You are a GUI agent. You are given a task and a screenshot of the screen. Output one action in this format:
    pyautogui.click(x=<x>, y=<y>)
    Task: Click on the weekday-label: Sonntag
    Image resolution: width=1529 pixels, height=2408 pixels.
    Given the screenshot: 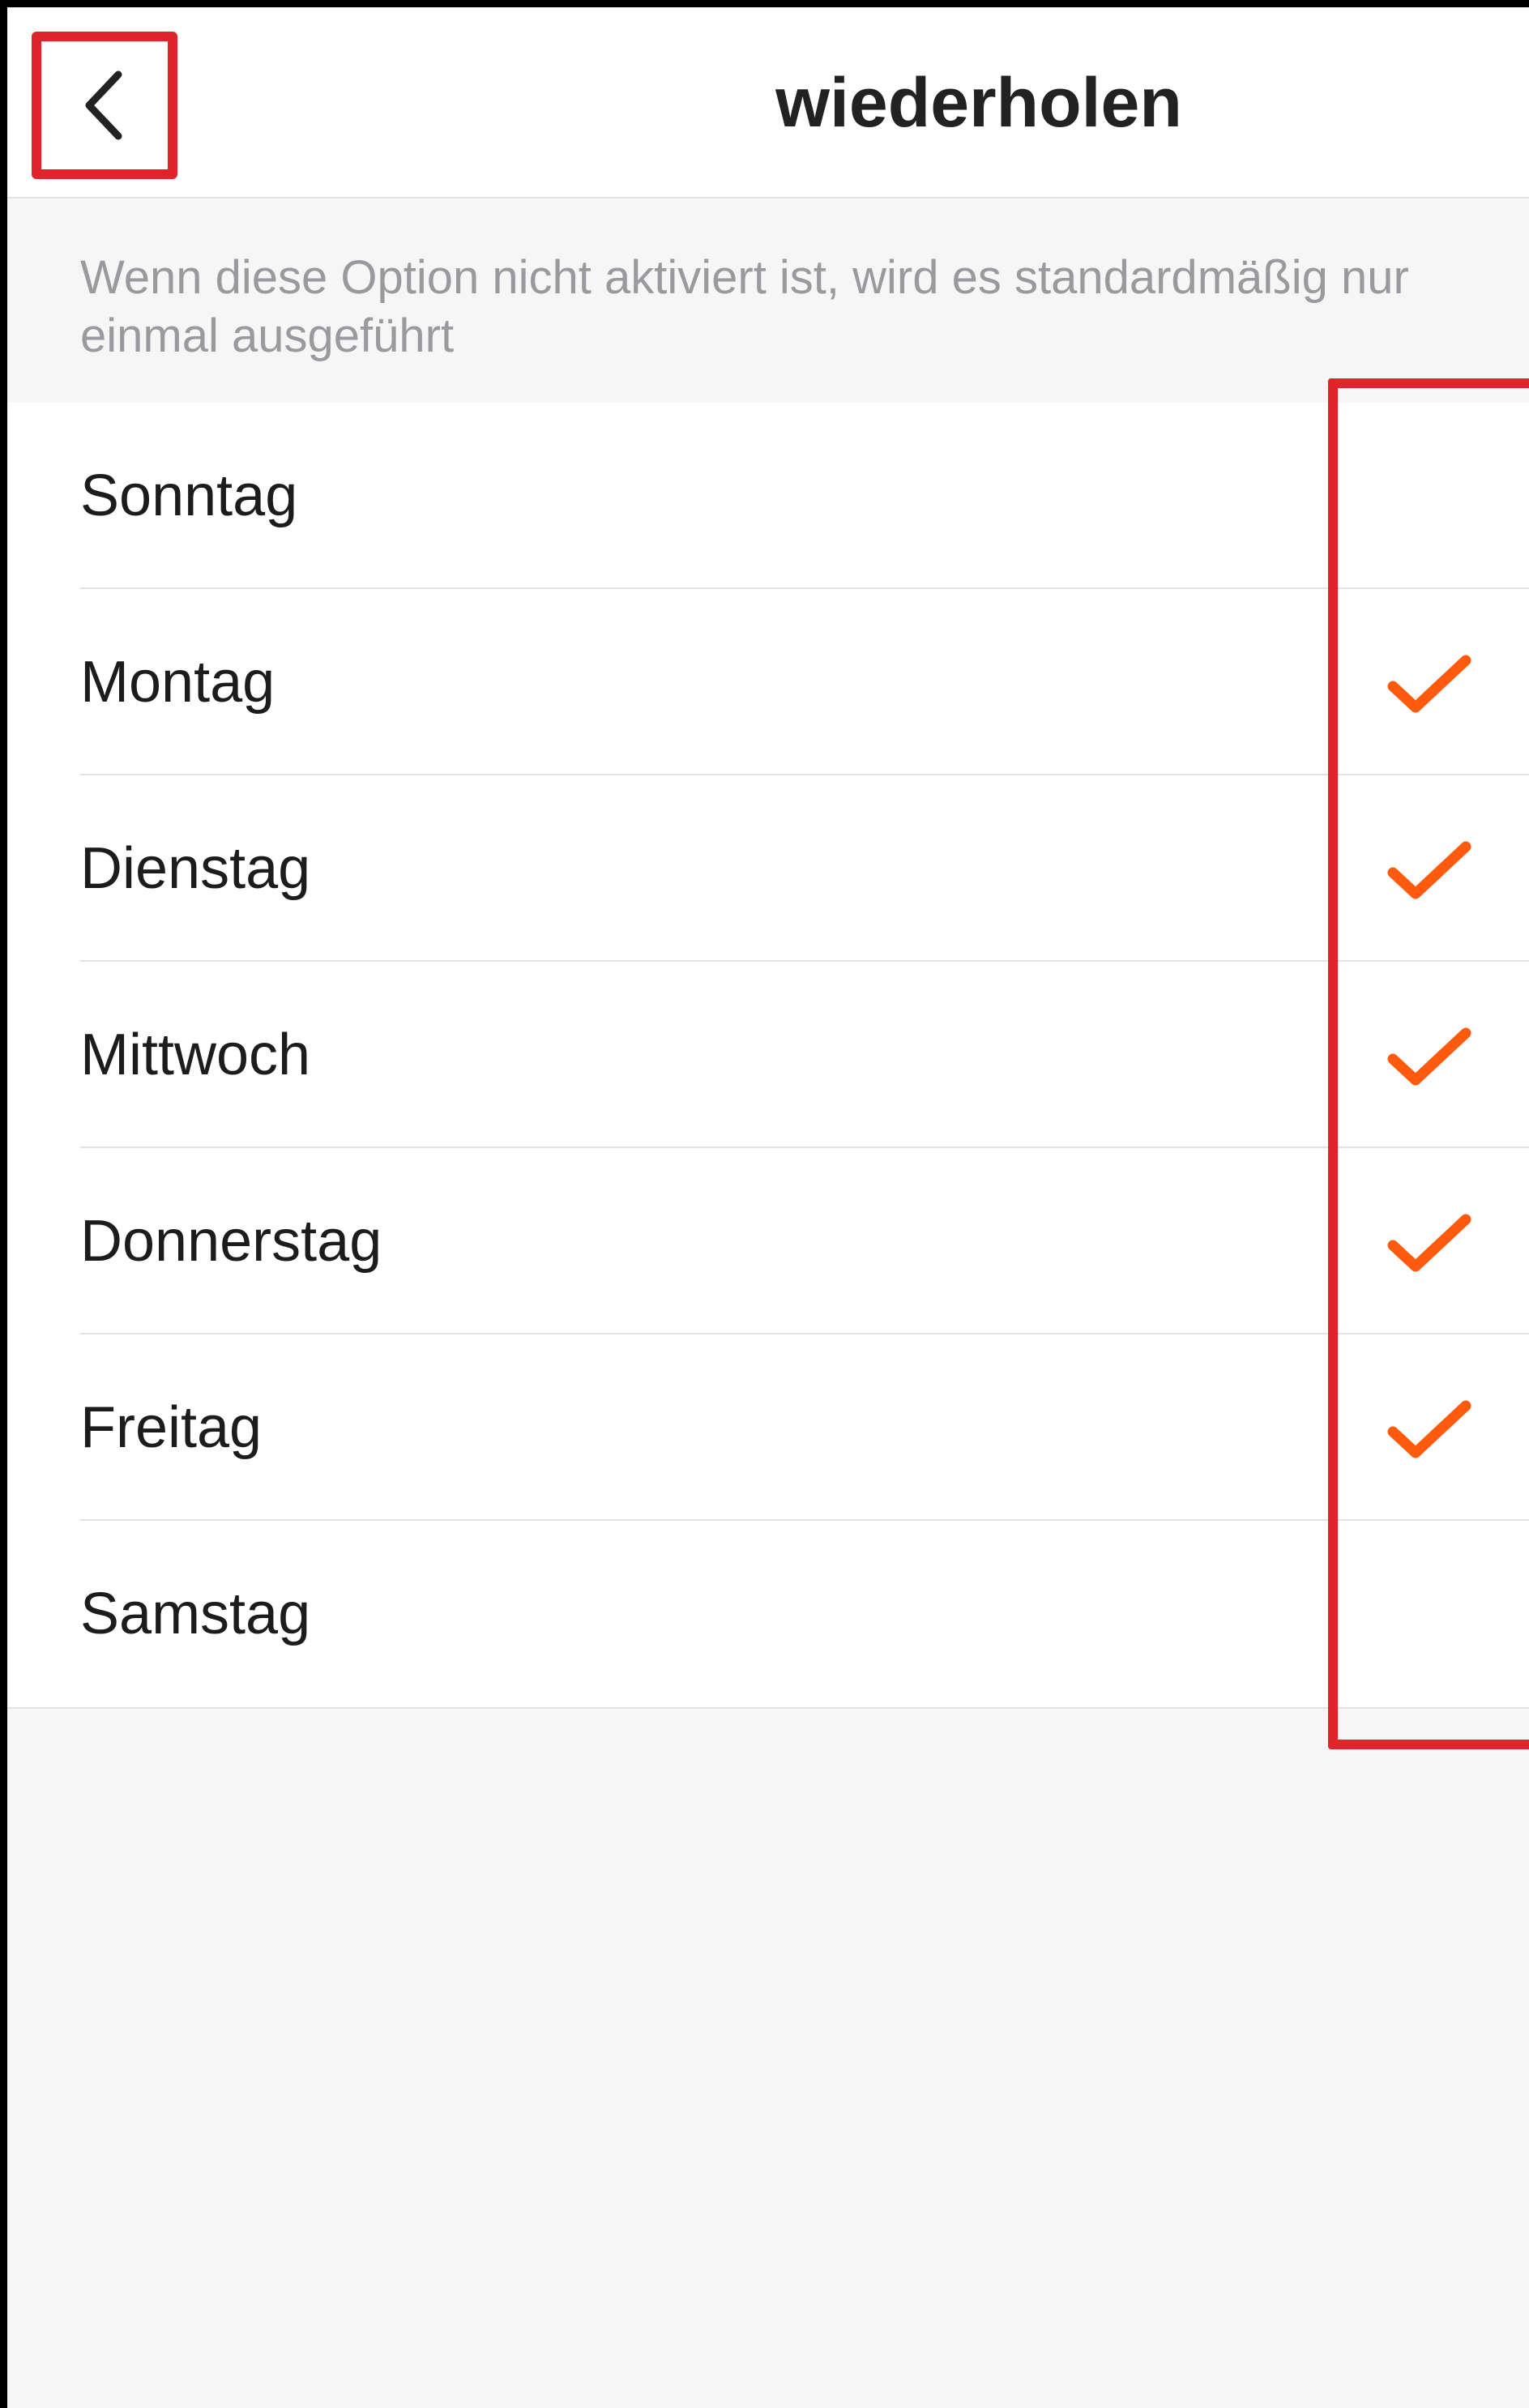 What is the action you would take?
    pyautogui.click(x=189, y=496)
    